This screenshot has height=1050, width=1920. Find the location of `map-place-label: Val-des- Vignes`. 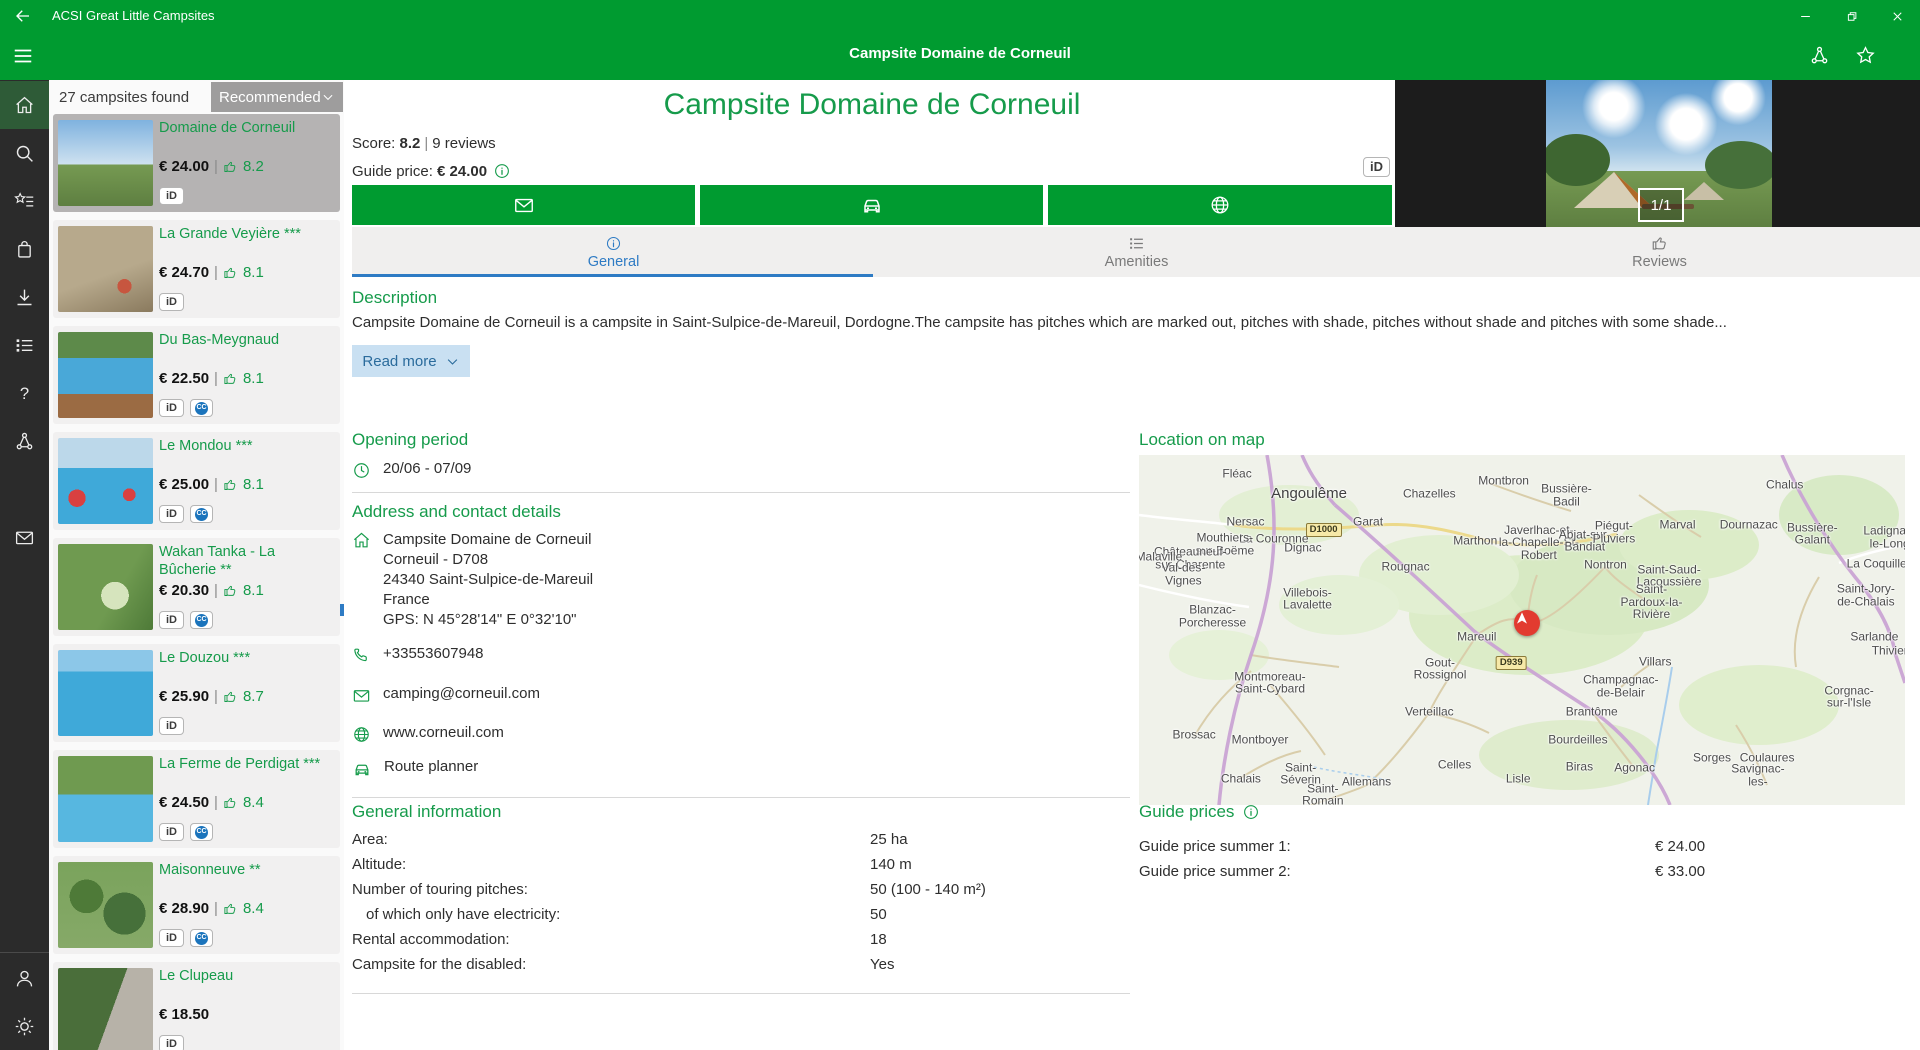

map-place-label: Val-des- Vignes is located at coordinates (1183, 573).